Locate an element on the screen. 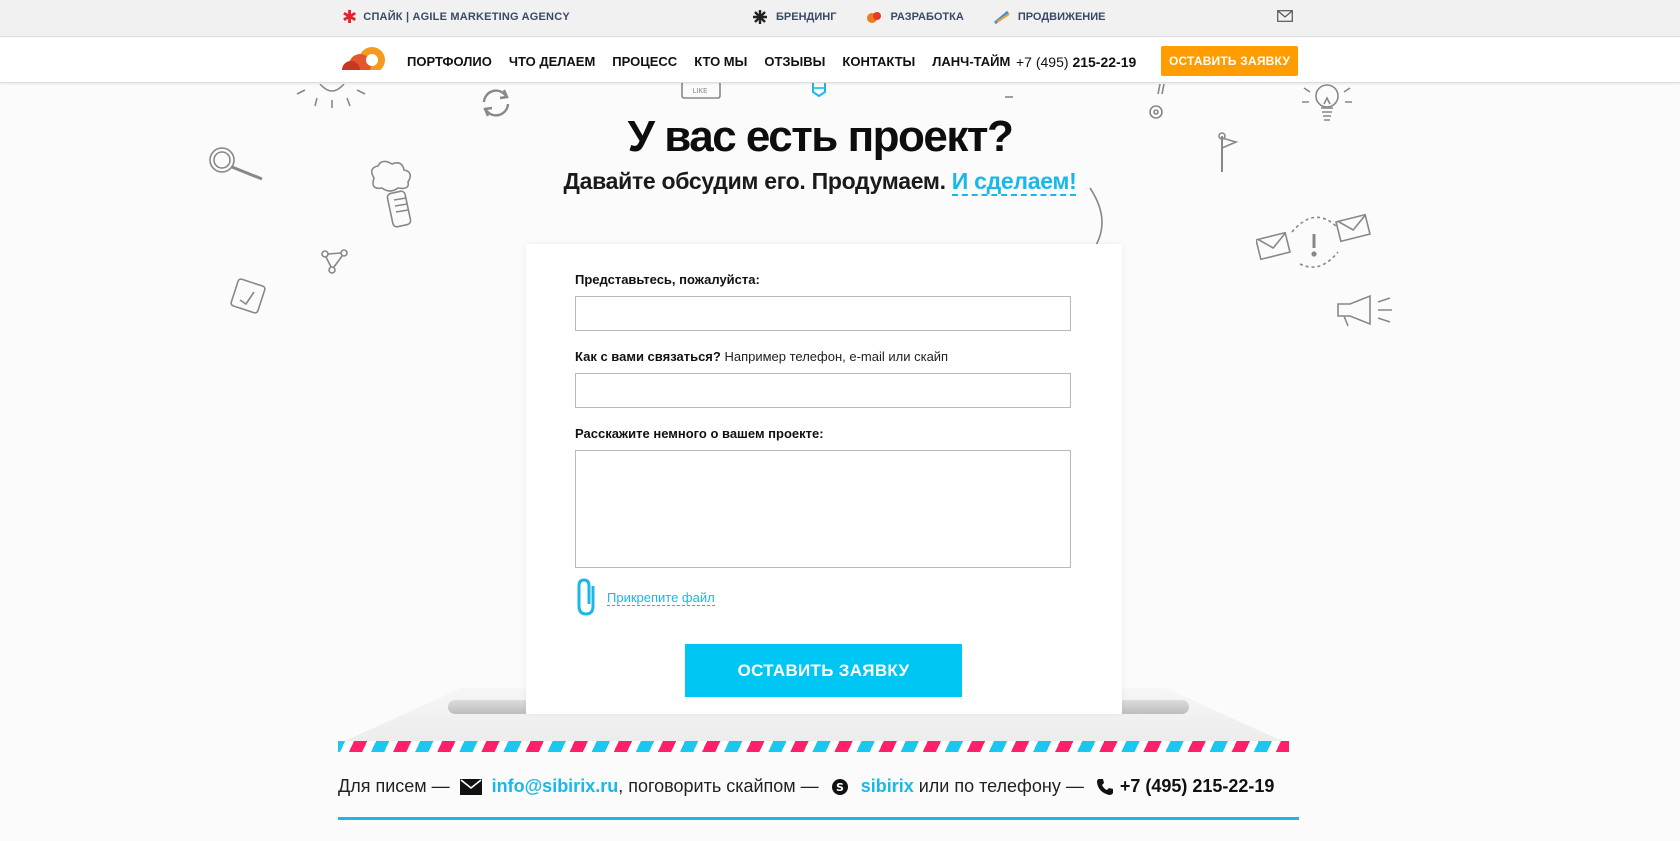  sun-doodle-icon is located at coordinates (331, 96).